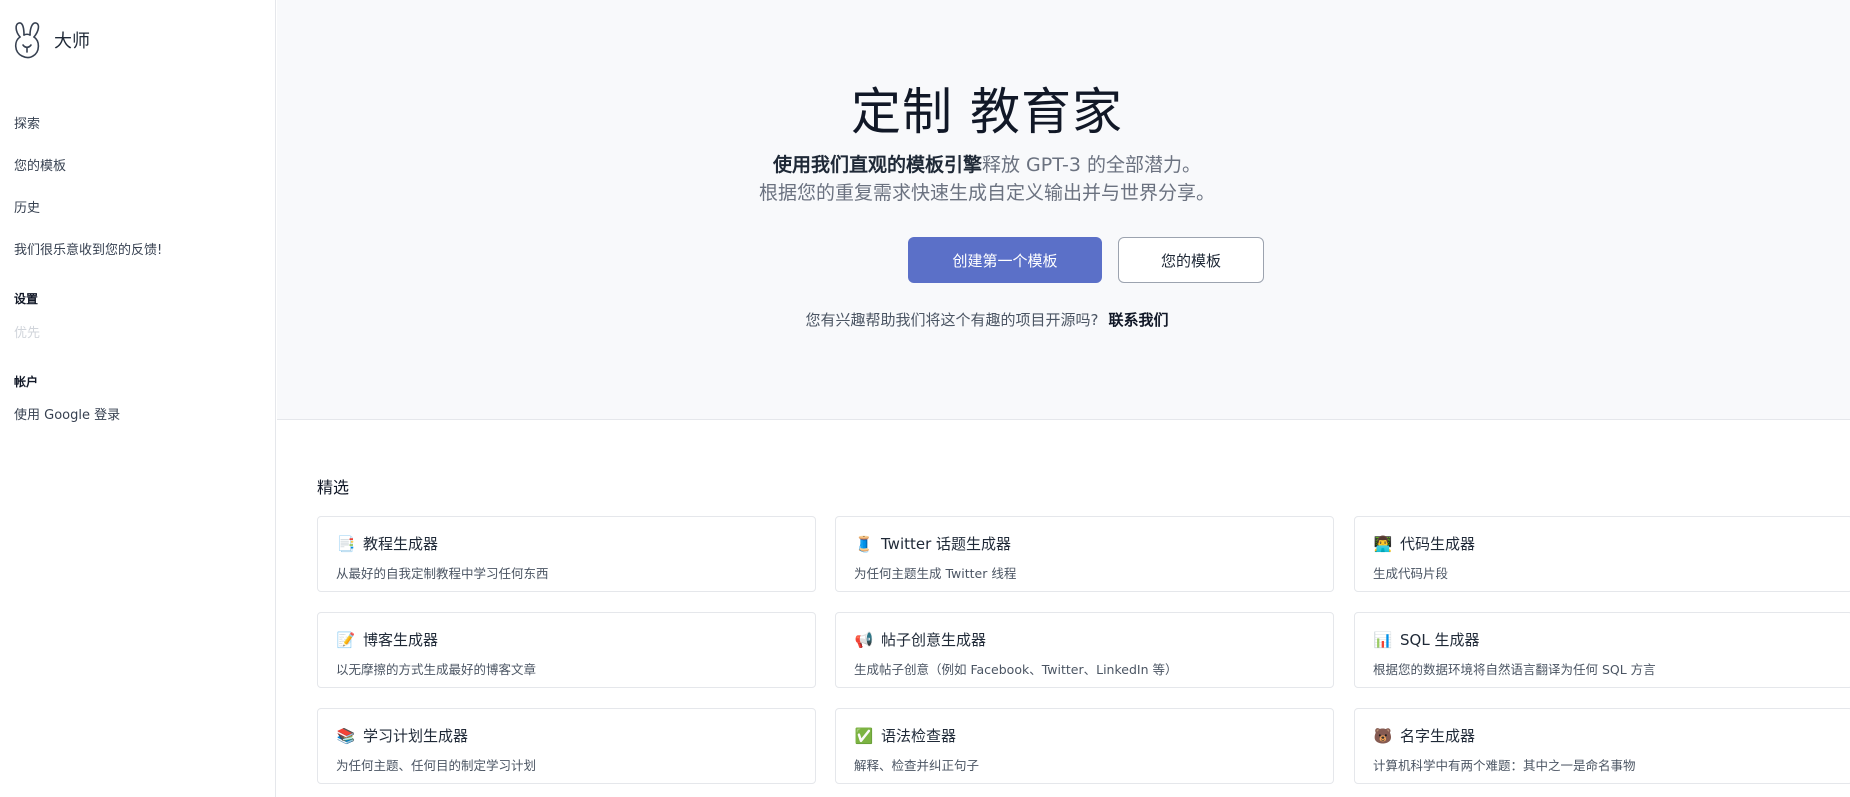  What do you see at coordinates (1438, 736) in the screenshot?
I see `card-title-text: 名字生成器` at bounding box center [1438, 736].